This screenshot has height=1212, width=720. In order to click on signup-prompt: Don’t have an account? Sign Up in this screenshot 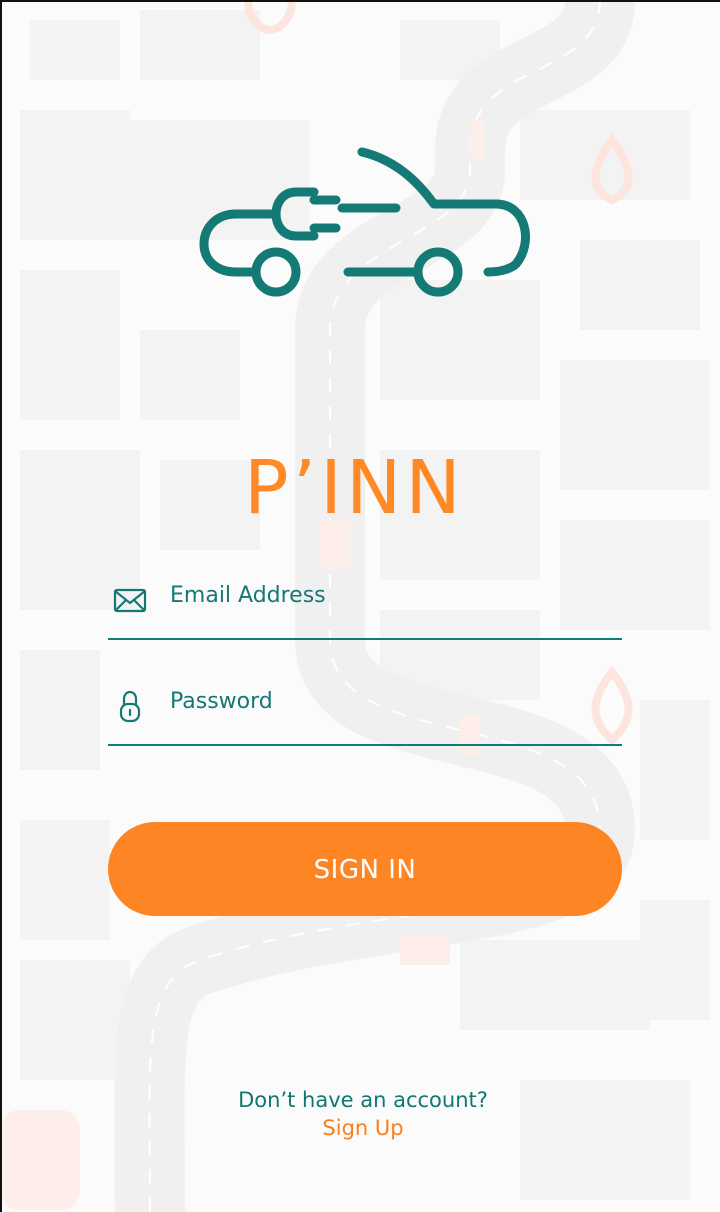, I will do `click(360, 1114)`.